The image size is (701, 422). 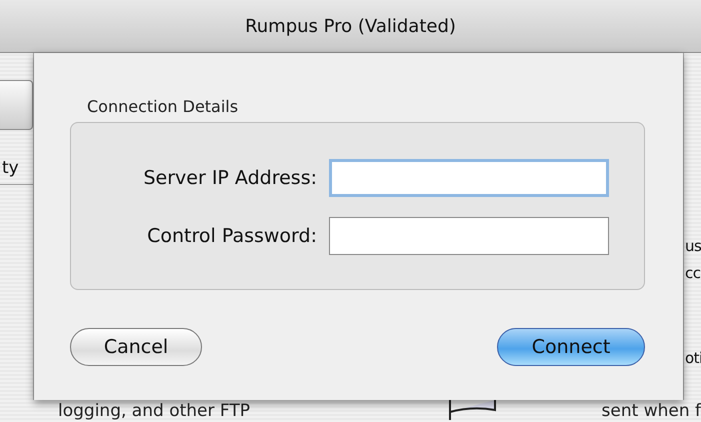 What do you see at coordinates (136, 347) in the screenshot?
I see `cancel-button: Cancel` at bounding box center [136, 347].